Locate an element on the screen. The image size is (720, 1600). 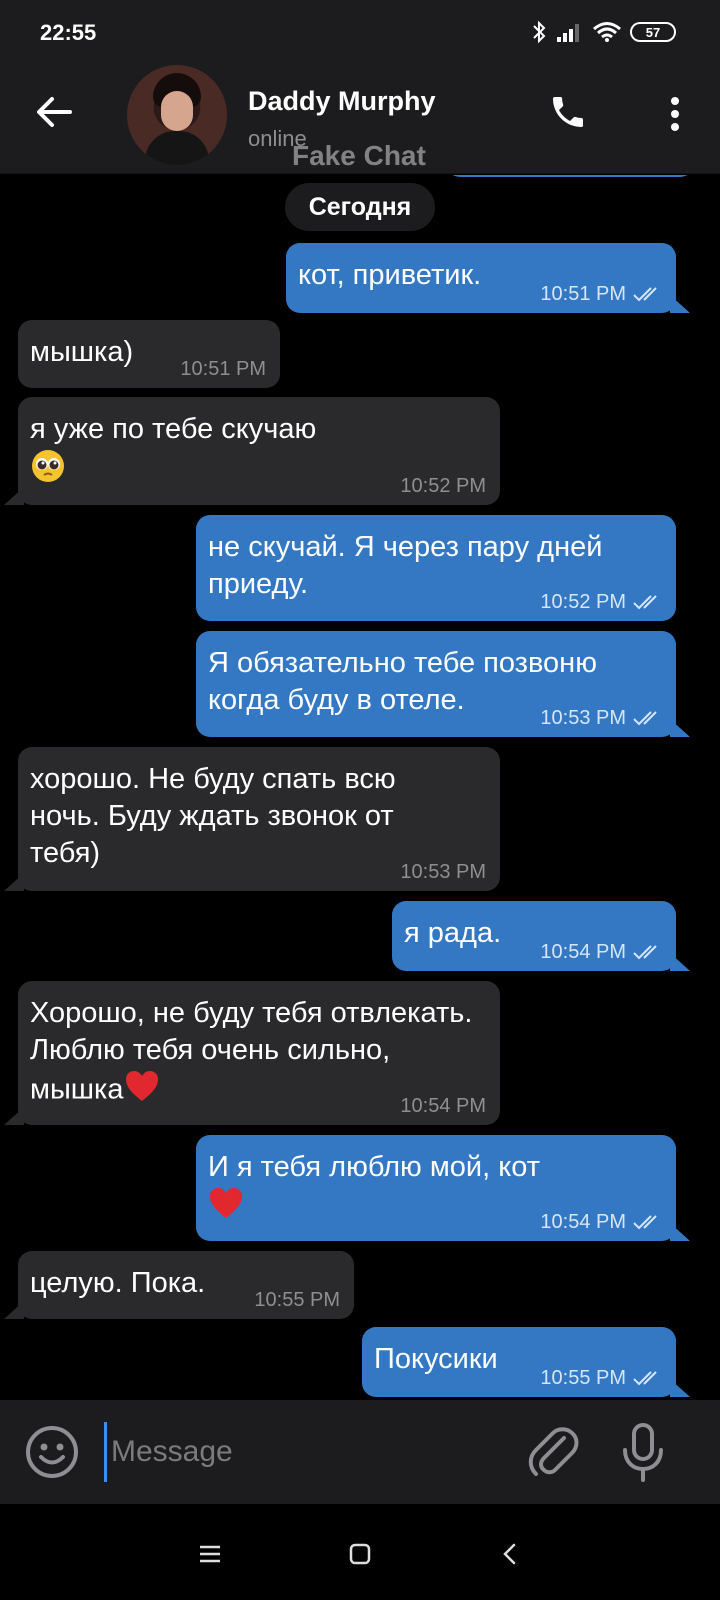
chat-header: Daddy Murphy online Fake Chat is located at coordinates (360, 115).